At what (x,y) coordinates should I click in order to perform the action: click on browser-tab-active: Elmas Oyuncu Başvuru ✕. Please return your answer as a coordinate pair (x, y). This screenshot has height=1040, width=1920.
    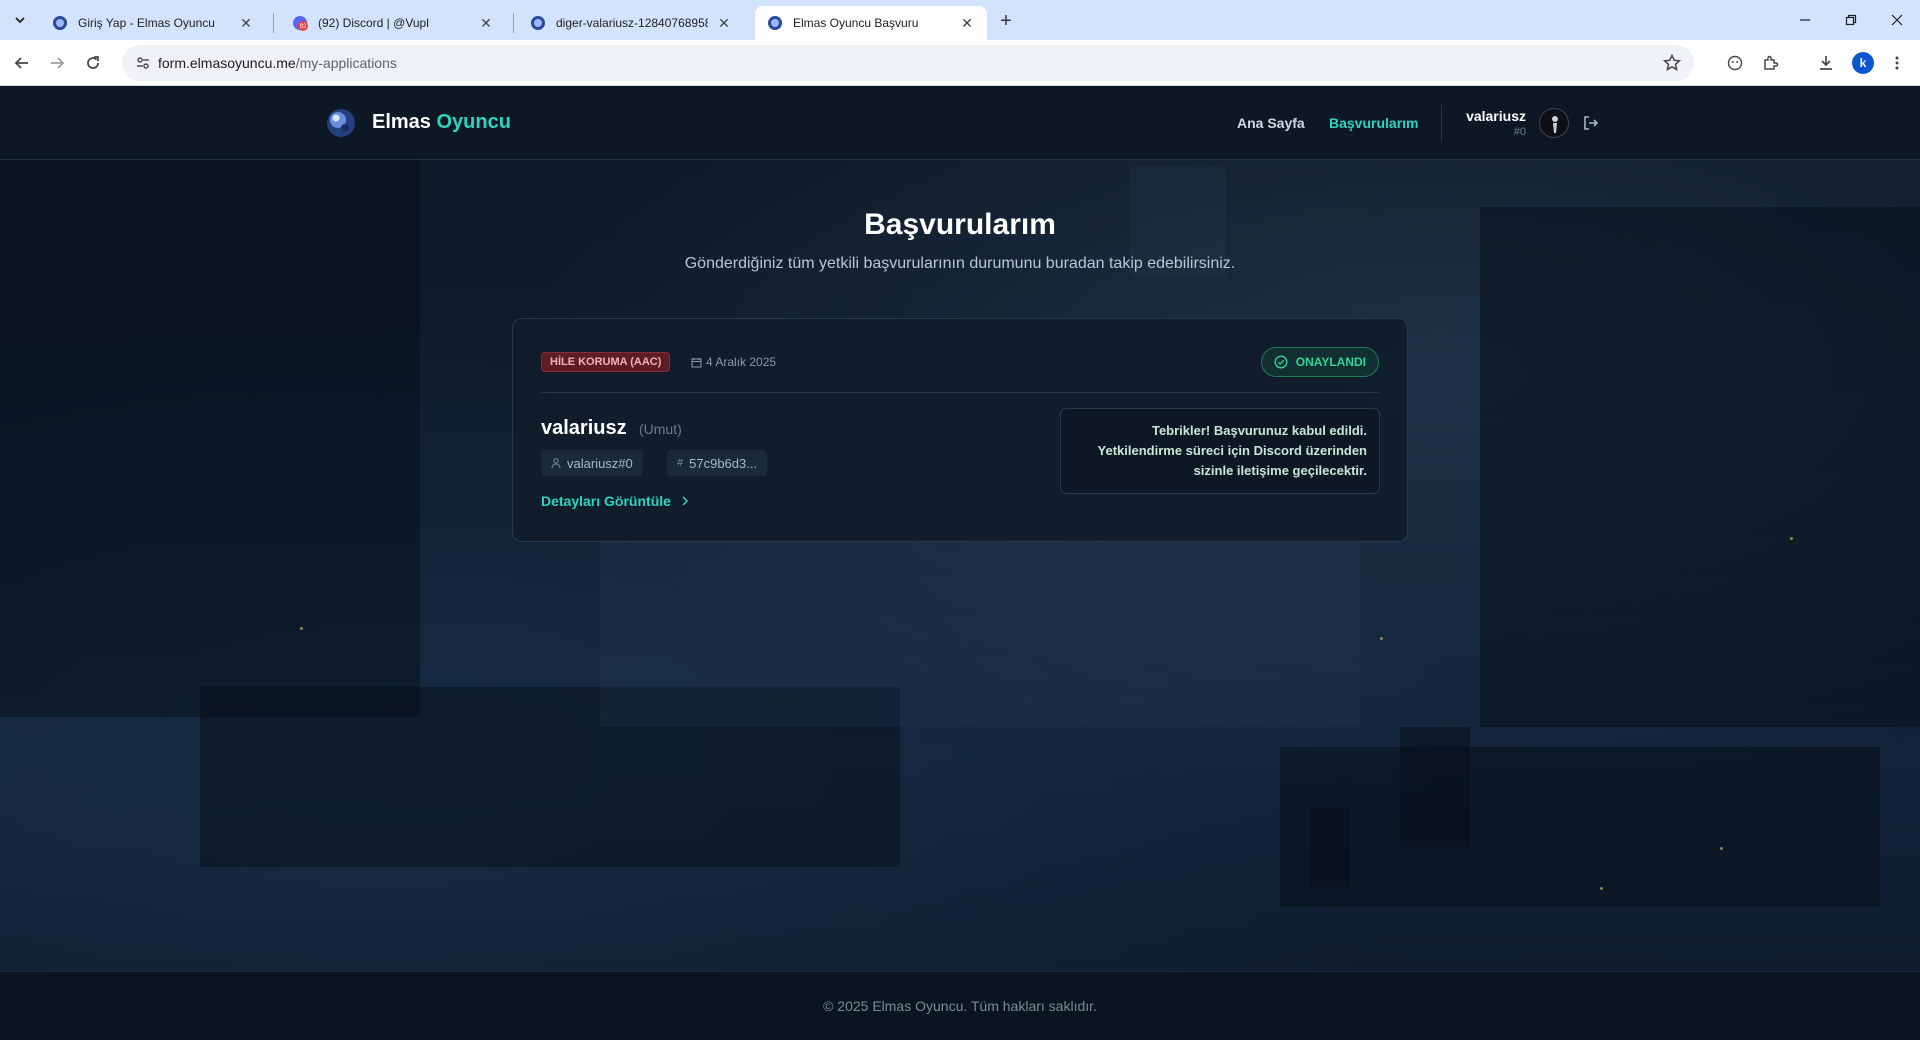
    Looking at the image, I should click on (871, 23).